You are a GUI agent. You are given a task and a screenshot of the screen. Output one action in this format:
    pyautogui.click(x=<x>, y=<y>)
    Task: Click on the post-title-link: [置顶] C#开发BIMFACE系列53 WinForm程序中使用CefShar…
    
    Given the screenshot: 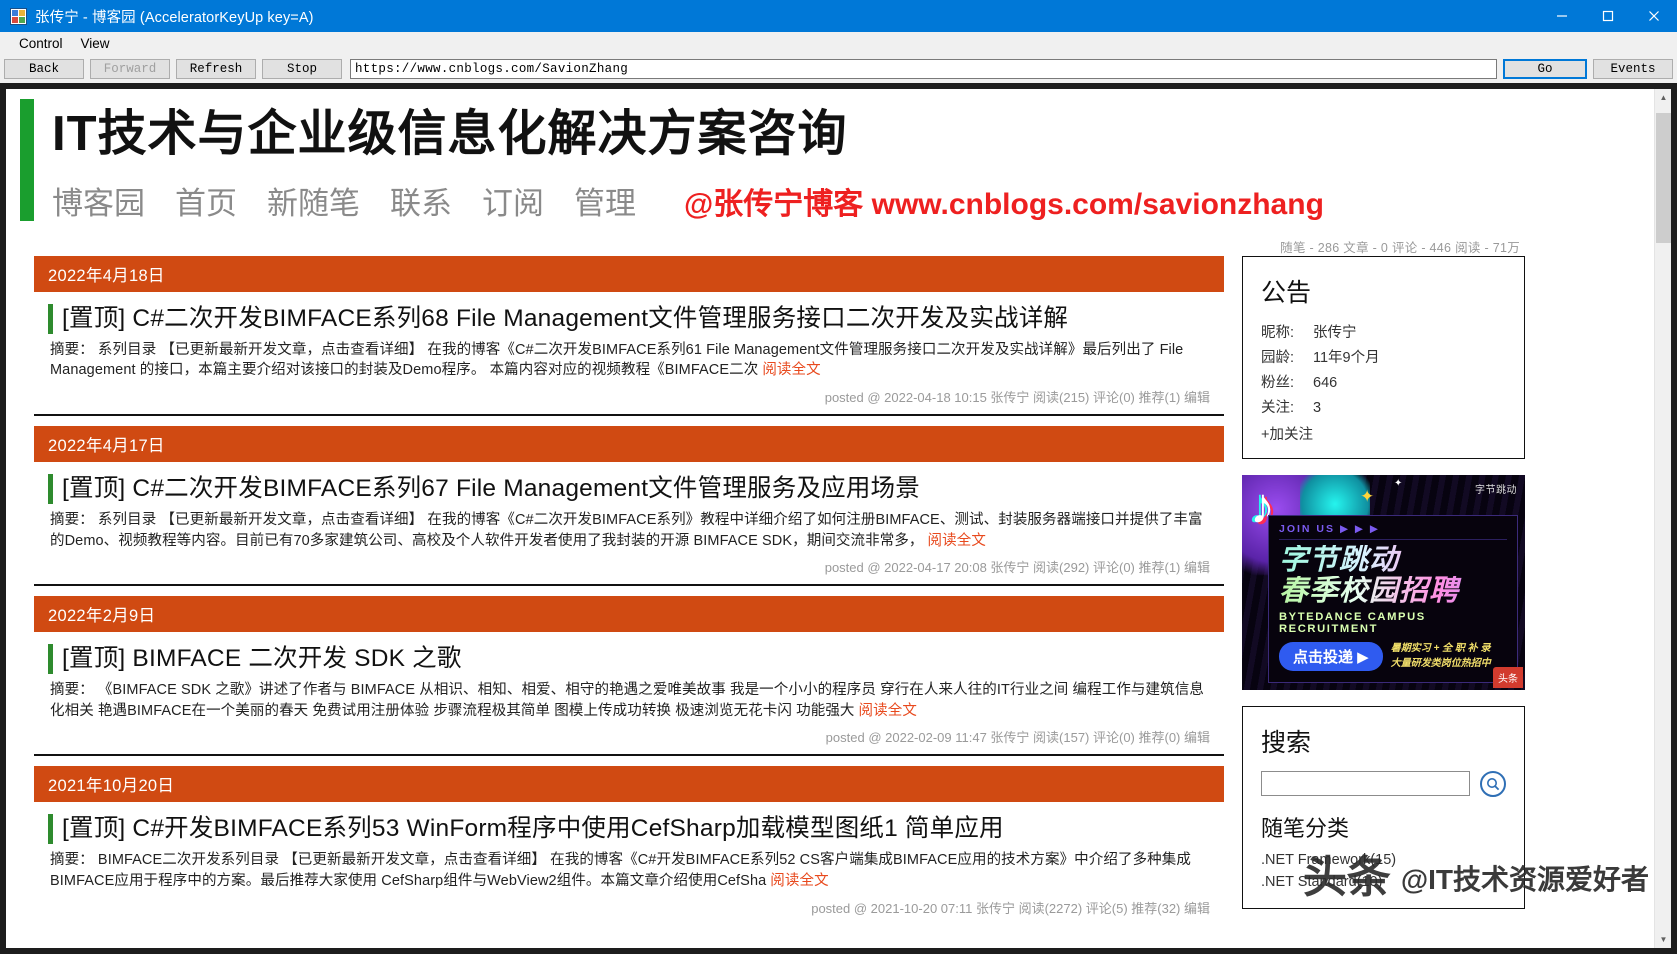 What is the action you would take?
    pyautogui.click(x=533, y=829)
    